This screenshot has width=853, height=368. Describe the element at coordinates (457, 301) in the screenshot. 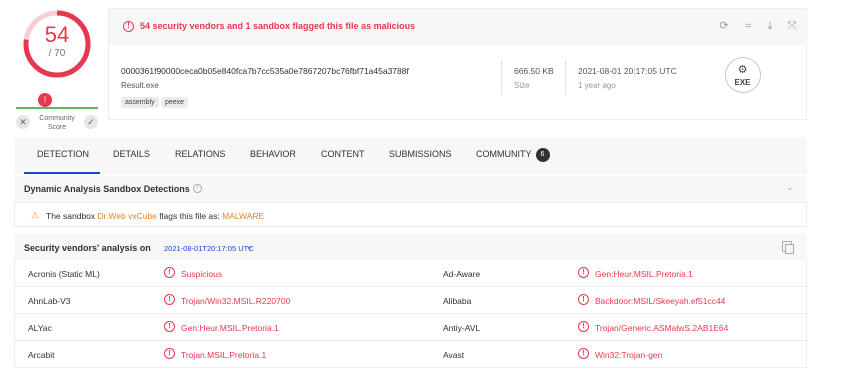

I see `vendor-name: Alibaba` at that location.